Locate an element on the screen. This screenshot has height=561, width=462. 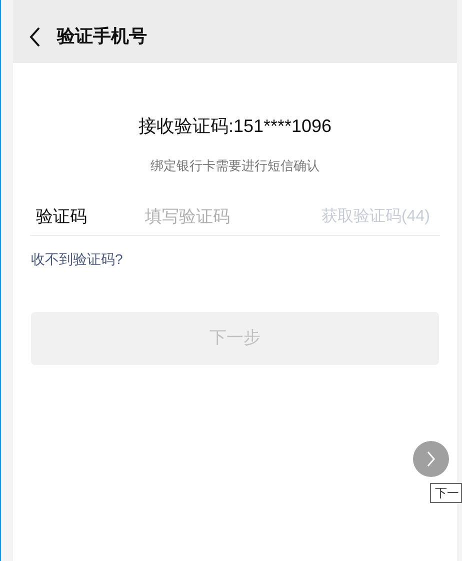
receive-code-label: 接收验证码:151****1096 is located at coordinates (235, 126).